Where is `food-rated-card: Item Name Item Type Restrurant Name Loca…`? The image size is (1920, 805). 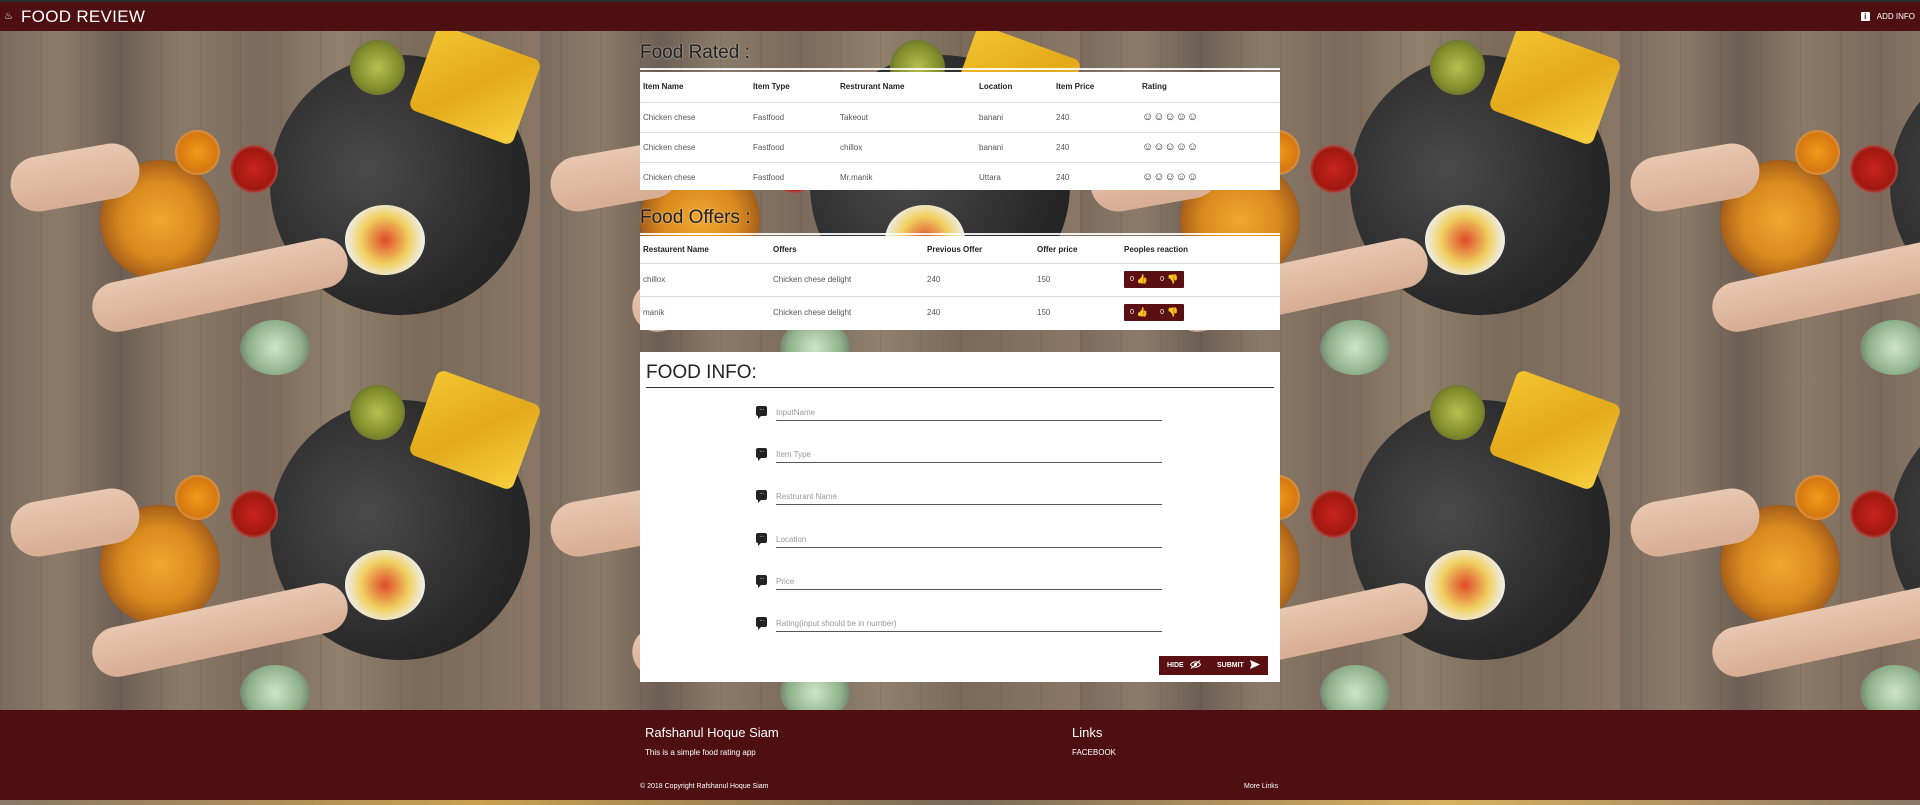 food-rated-card: Item Name Item Type Restrurant Name Loca… is located at coordinates (960, 132).